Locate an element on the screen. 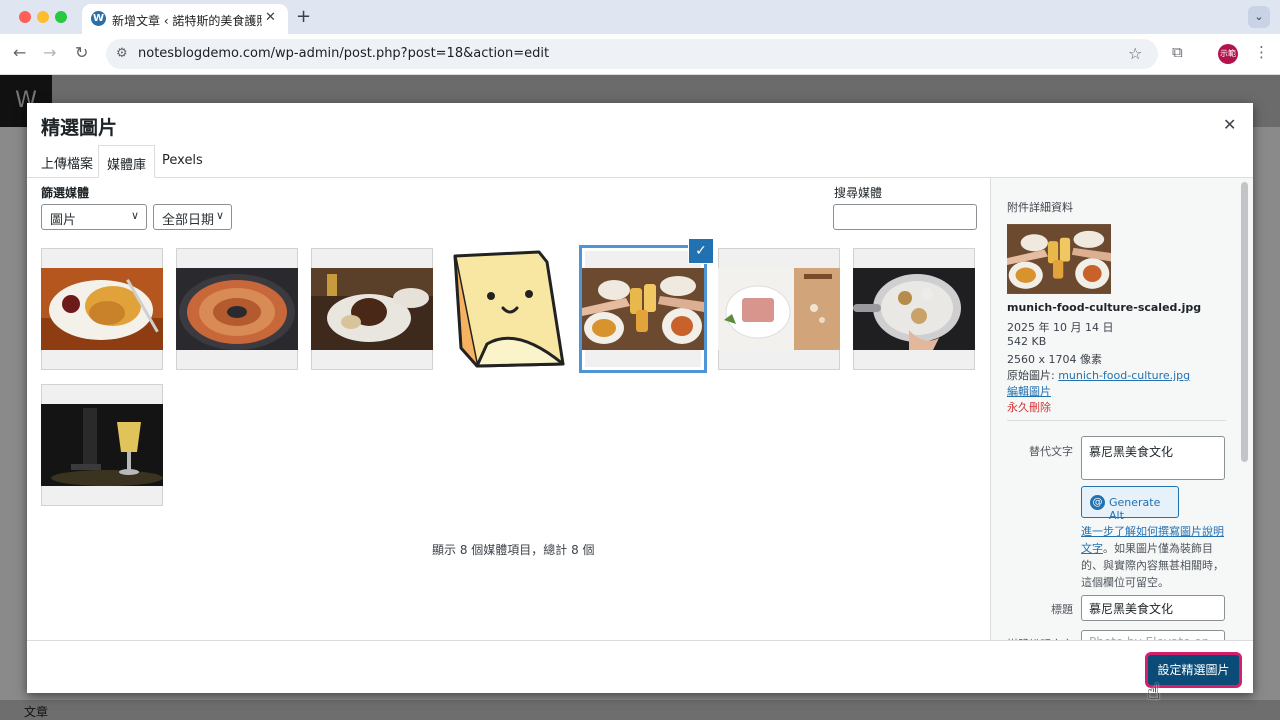 The height and width of the screenshot is (720, 1280). original-image-row: 原始圖片: munich-food-culture.jpg is located at coordinates (1098, 375).